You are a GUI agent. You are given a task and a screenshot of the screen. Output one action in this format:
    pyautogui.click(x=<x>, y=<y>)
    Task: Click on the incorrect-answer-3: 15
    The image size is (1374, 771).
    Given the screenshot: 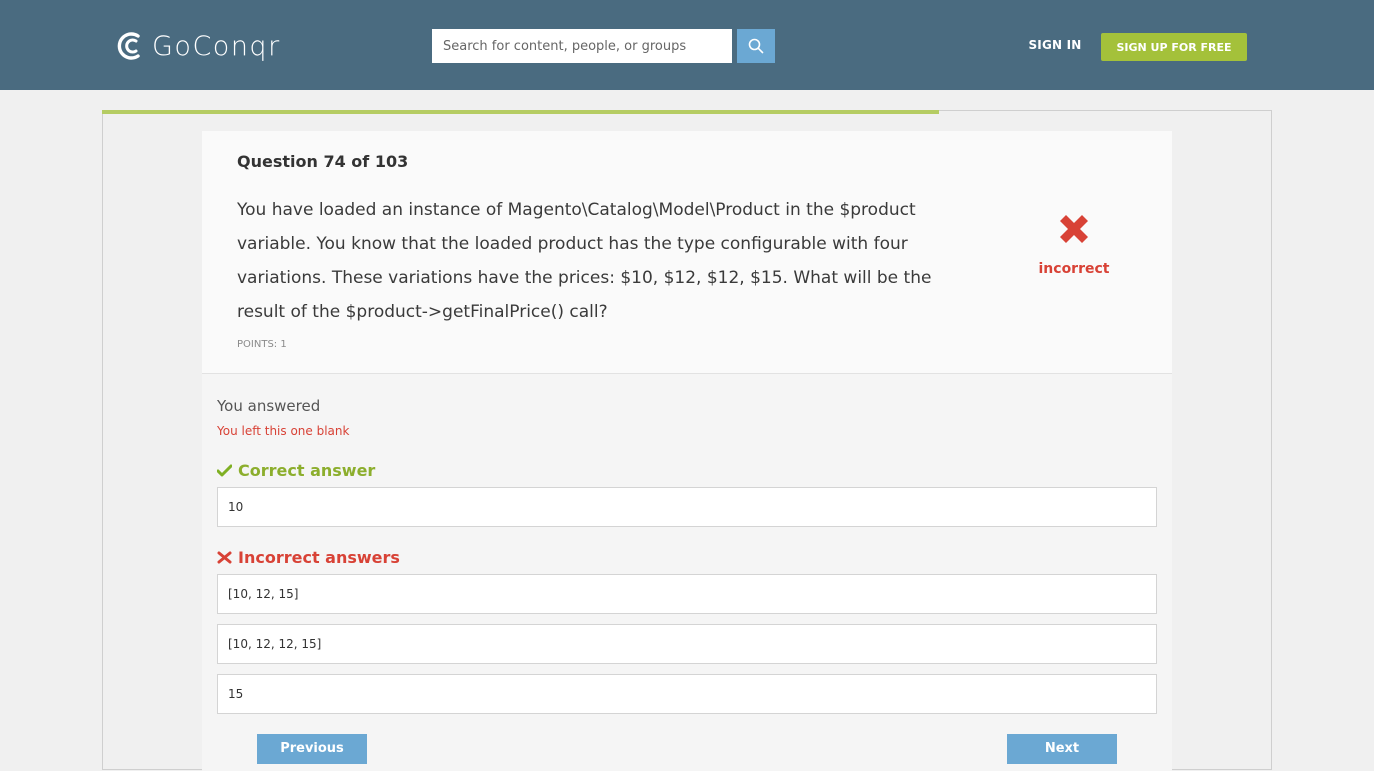 What is the action you would take?
    pyautogui.click(x=687, y=694)
    